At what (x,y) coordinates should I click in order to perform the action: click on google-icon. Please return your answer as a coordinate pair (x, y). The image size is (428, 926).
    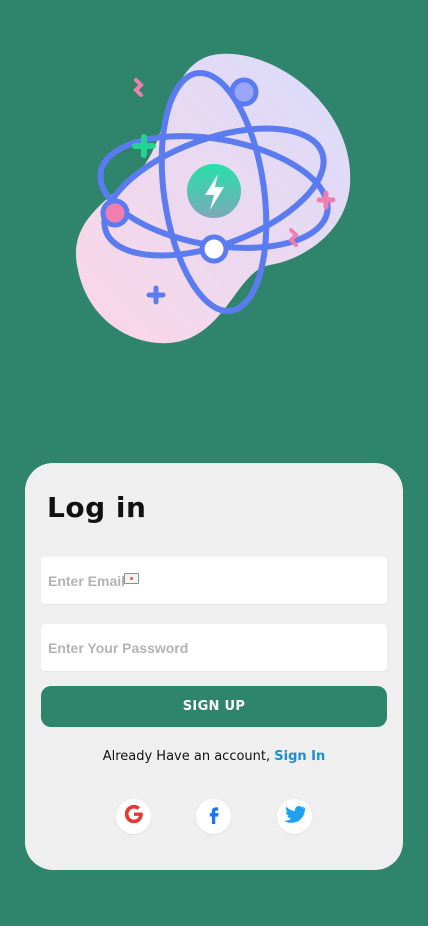
    Looking at the image, I should click on (134, 816).